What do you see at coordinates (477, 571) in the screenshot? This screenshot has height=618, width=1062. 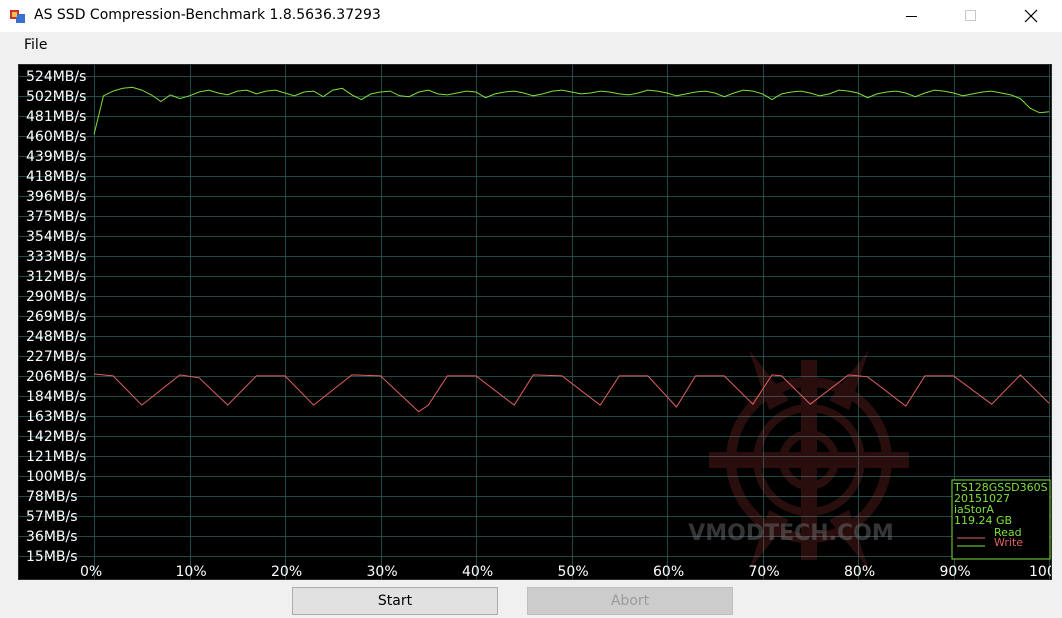 I see `x-tick-label: 40%` at bounding box center [477, 571].